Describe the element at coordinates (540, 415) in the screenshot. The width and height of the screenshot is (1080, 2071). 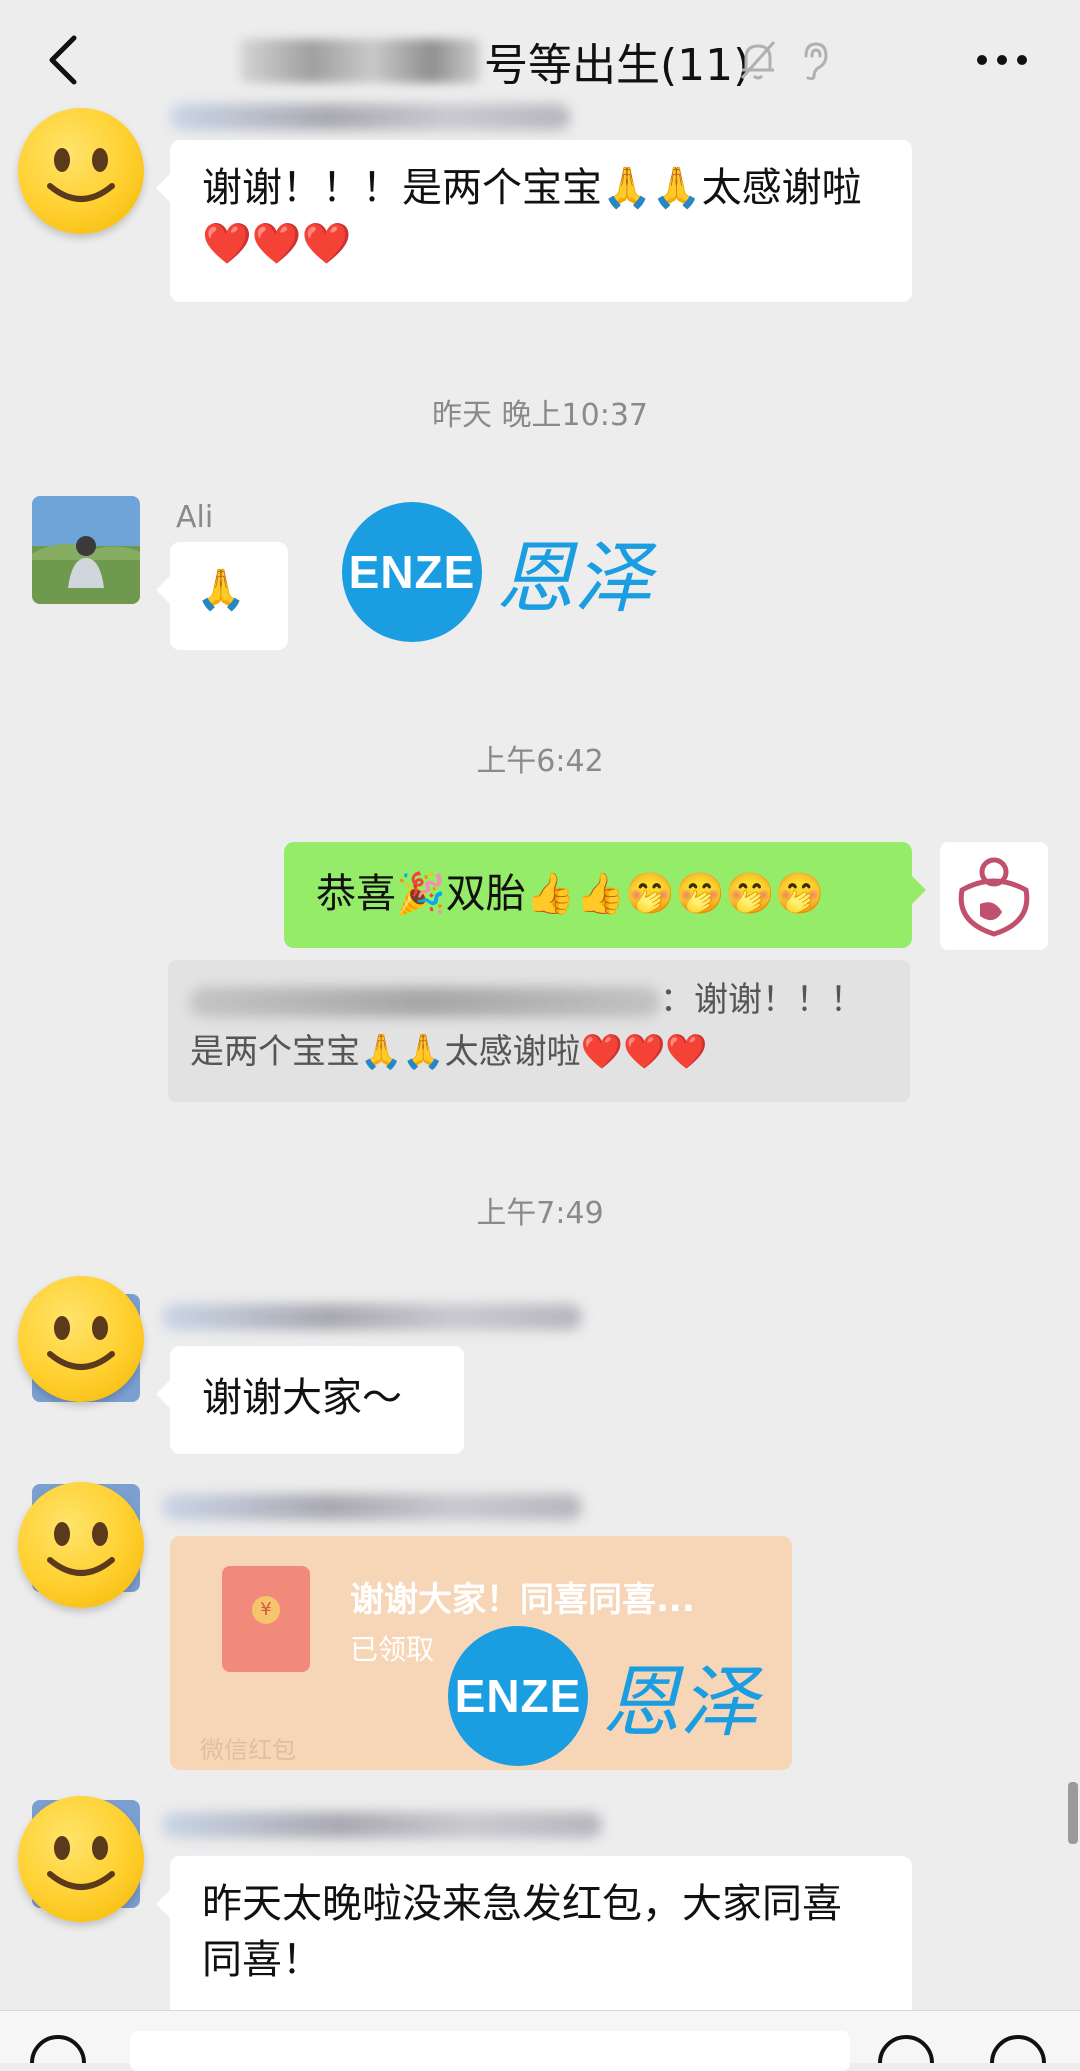
I see `timestamp: 昨天 晚上10:37` at that location.